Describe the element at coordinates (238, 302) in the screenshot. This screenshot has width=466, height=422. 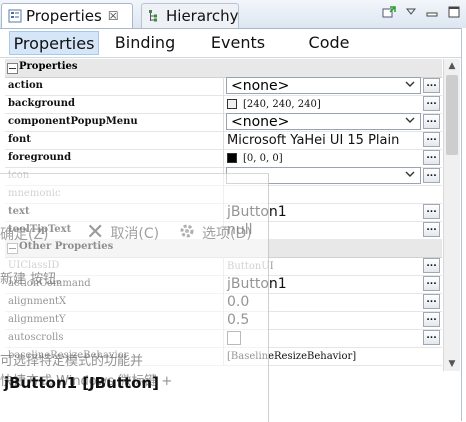
I see `alignment-x-value: 0.0` at that location.